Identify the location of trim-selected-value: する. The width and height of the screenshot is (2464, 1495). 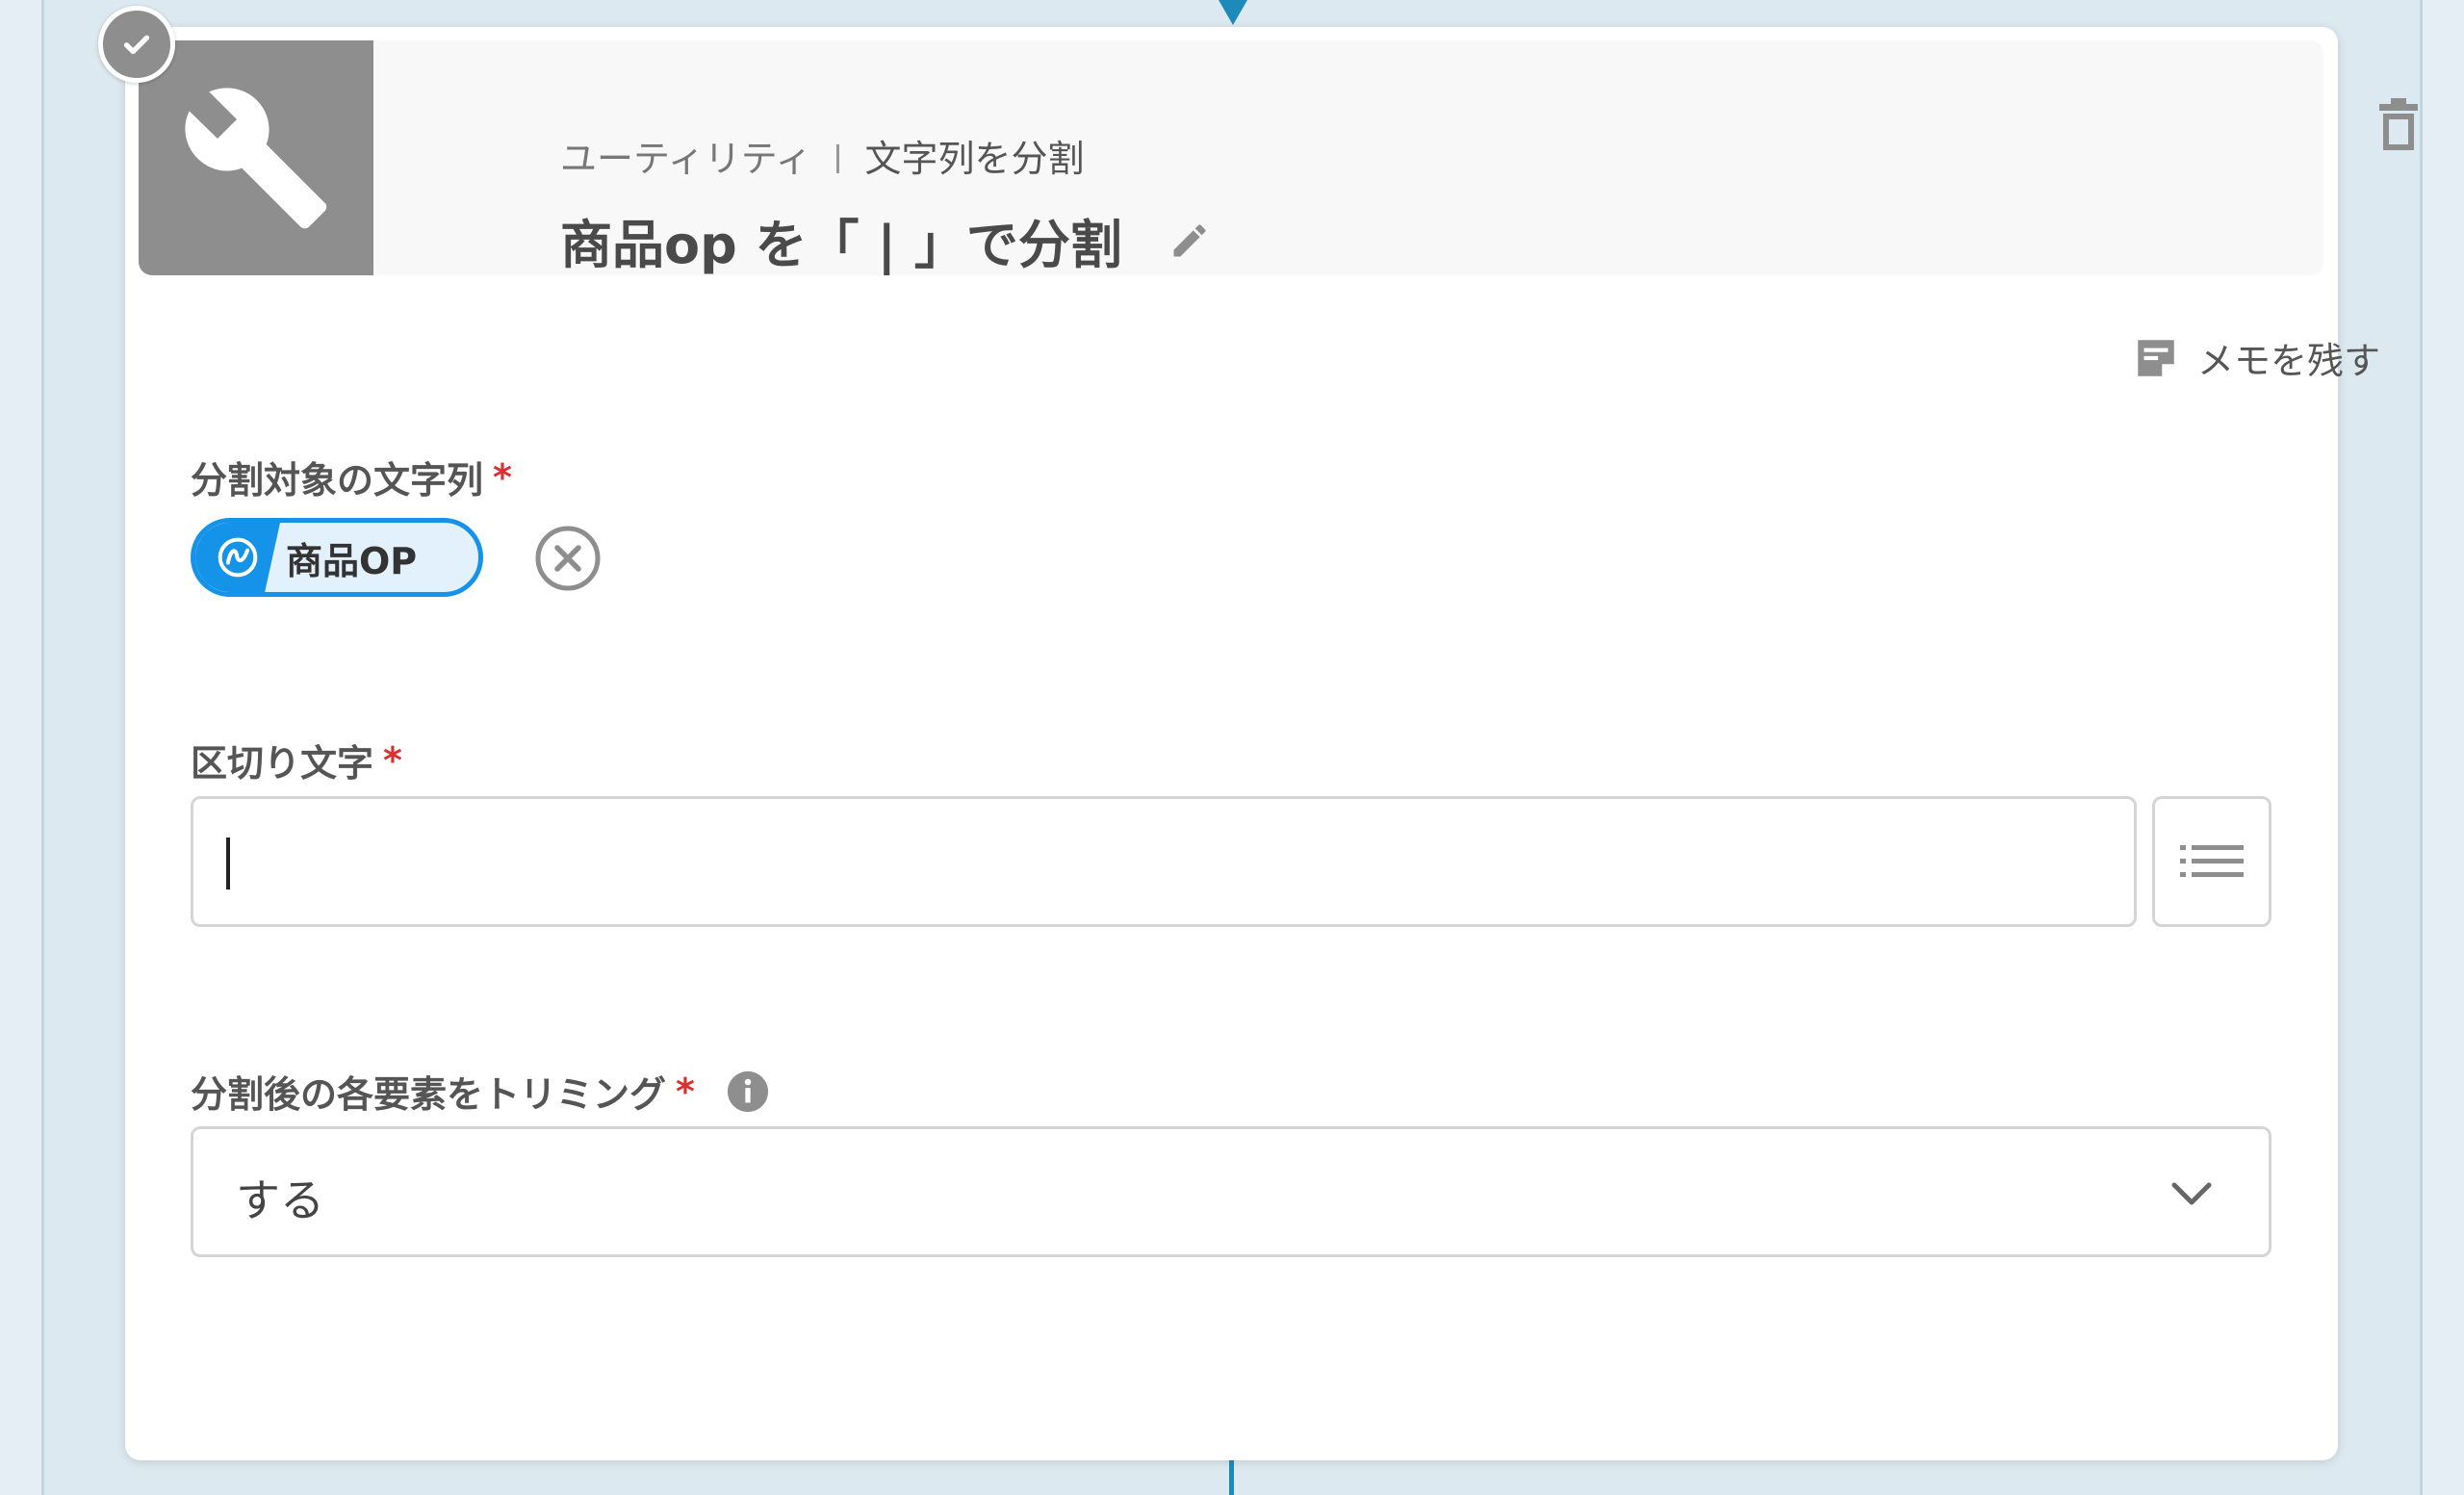
(280, 1200).